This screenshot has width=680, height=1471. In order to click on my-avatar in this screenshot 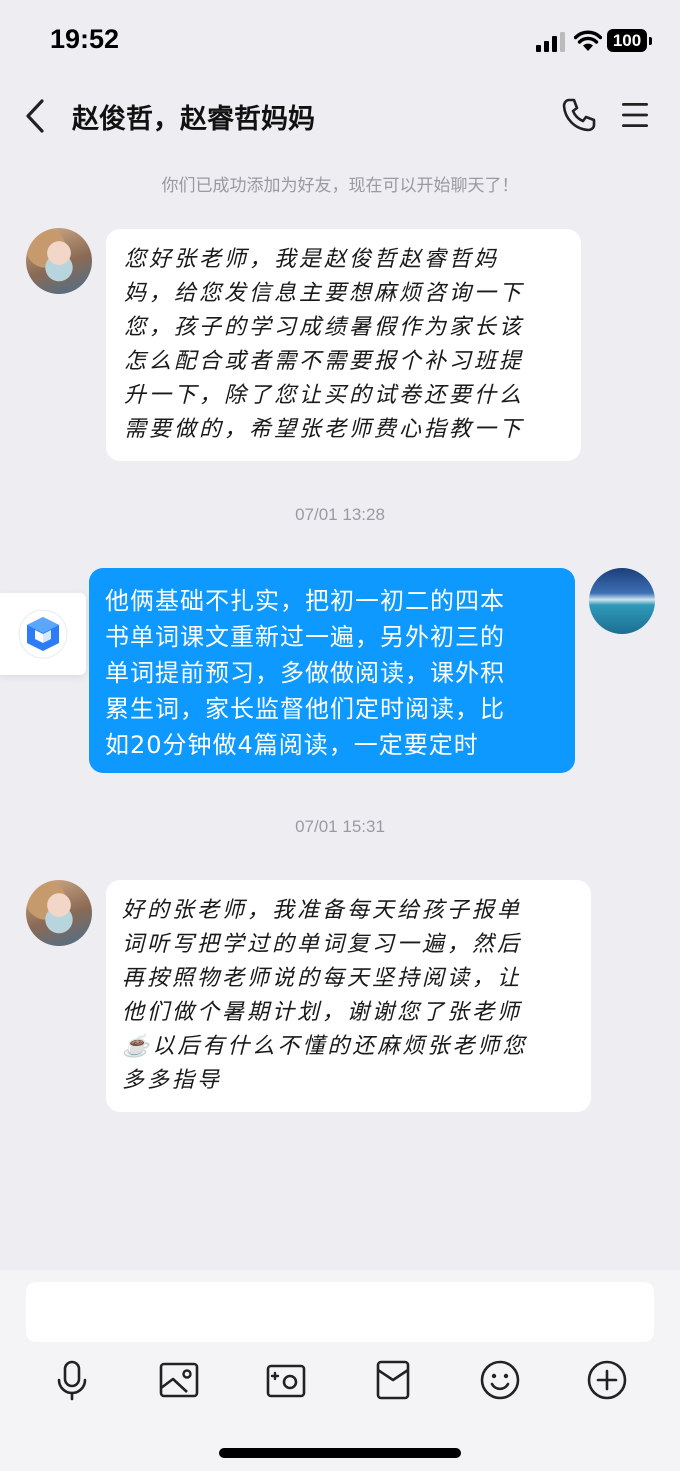, I will do `click(622, 601)`.